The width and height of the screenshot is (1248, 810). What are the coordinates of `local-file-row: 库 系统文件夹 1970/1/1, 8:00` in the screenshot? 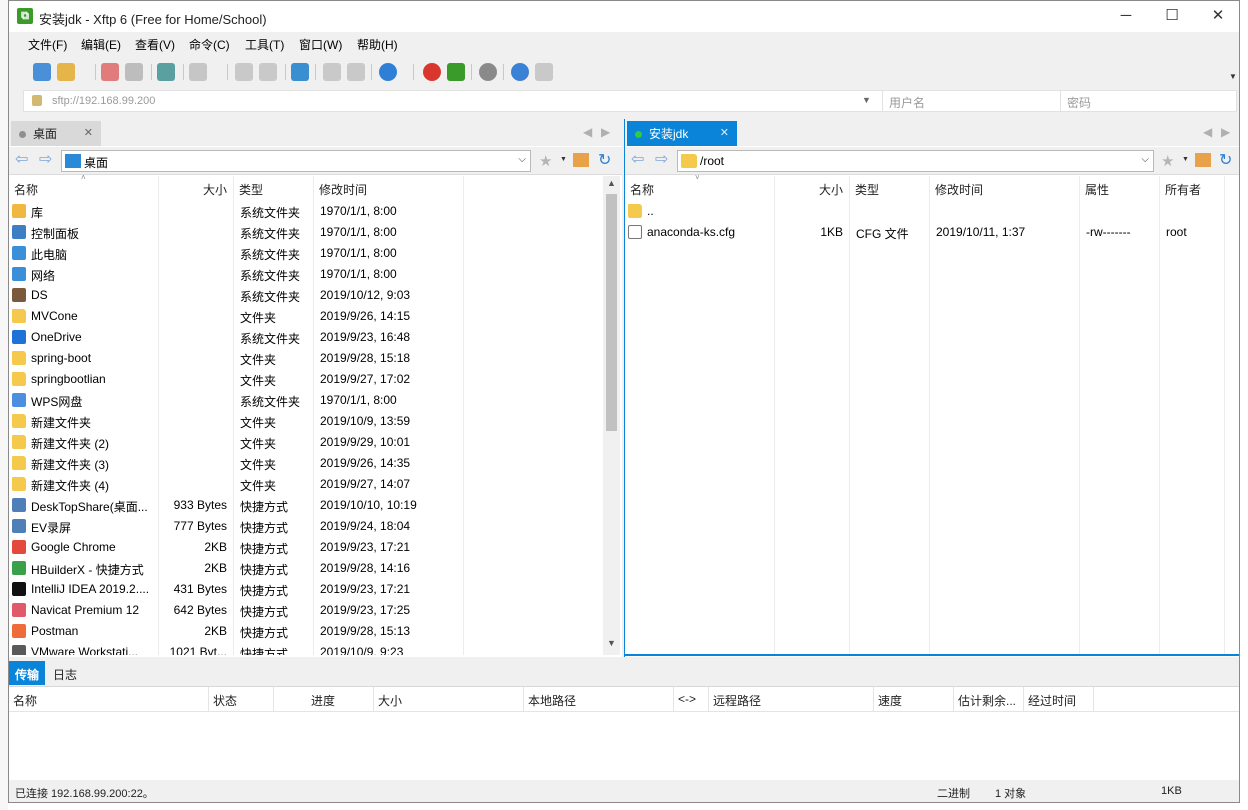 It's located at (306, 211).